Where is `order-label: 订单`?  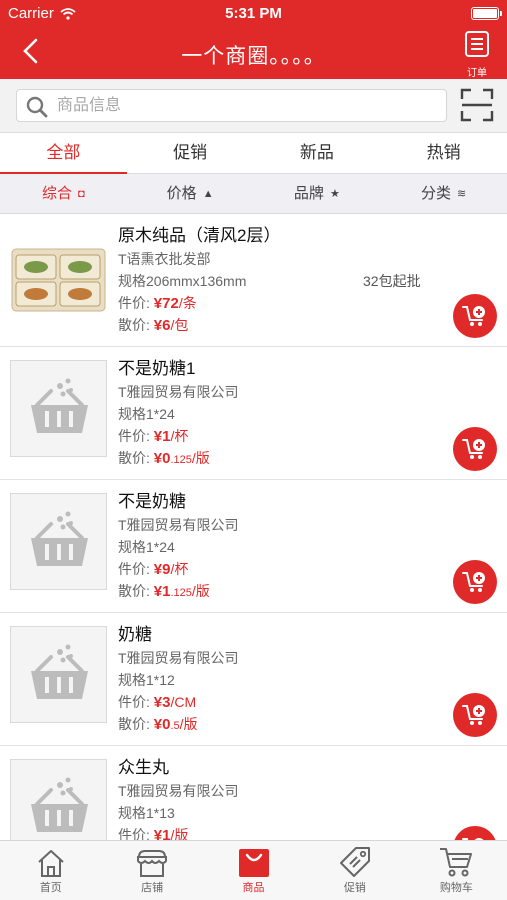 order-label: 订单 is located at coordinates (477, 73).